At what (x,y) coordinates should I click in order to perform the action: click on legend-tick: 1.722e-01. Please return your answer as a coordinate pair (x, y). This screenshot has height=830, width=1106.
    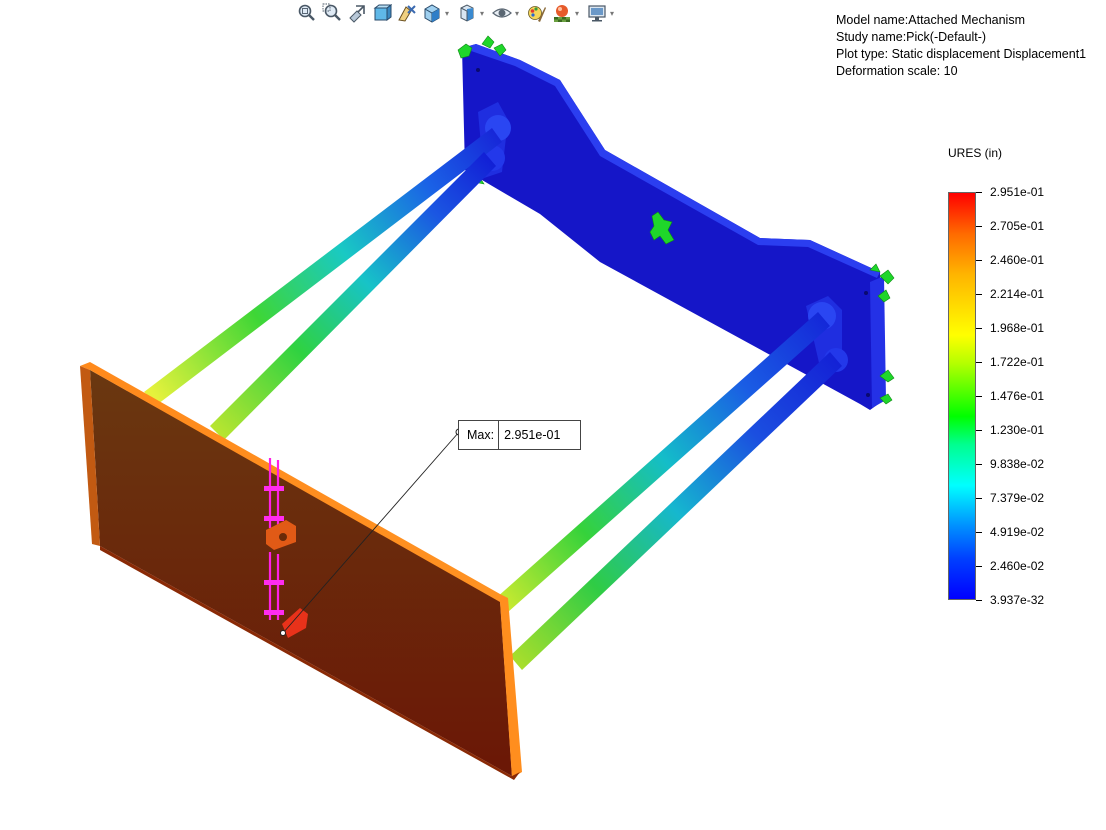
    Looking at the image, I should click on (1010, 362).